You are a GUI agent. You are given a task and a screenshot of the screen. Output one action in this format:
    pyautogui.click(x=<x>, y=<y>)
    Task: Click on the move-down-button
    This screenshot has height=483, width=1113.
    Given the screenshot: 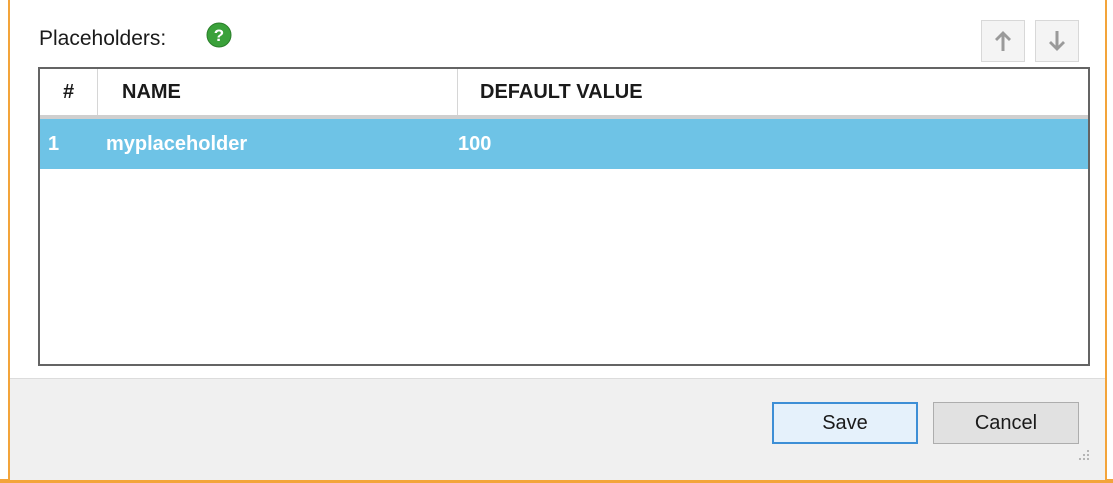 What is the action you would take?
    pyautogui.click(x=1057, y=41)
    